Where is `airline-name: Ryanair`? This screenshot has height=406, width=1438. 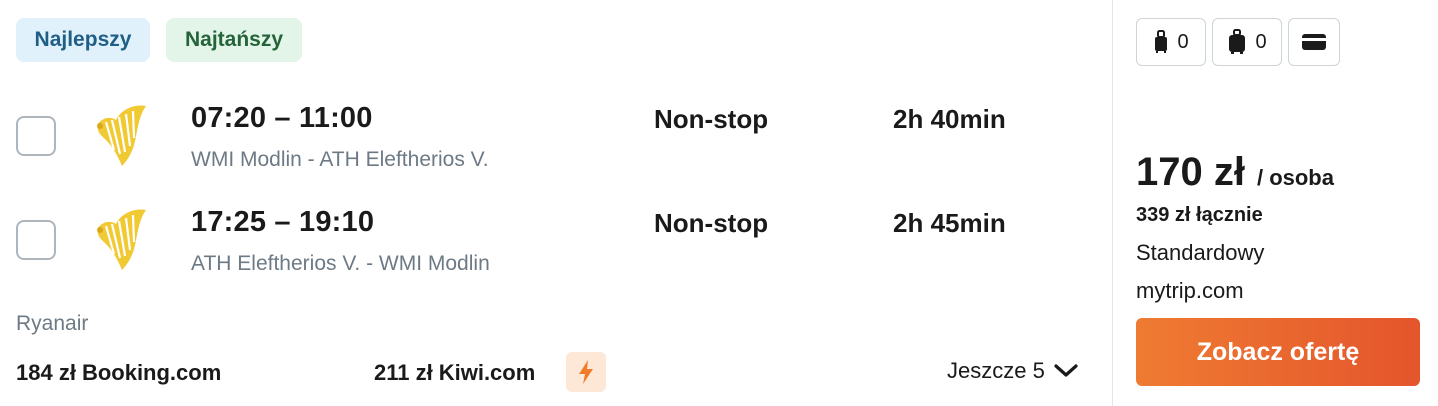 airline-name: Ryanair is located at coordinates (52, 323).